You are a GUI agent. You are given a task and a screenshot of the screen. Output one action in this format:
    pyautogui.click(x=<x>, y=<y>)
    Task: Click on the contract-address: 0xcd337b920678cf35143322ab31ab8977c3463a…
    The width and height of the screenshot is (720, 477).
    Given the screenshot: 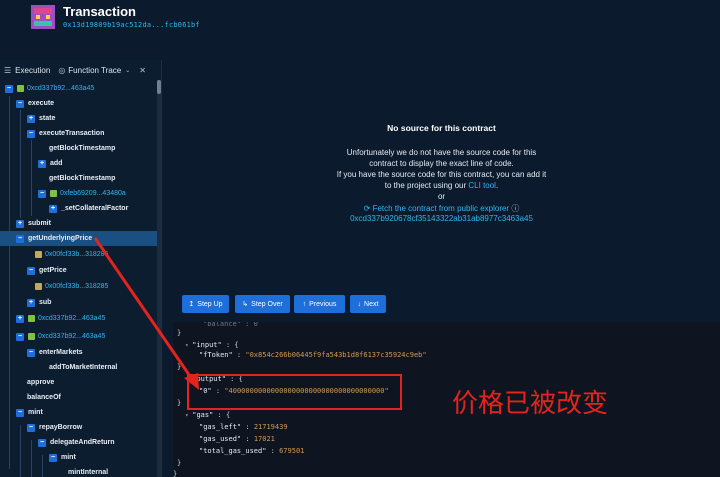 What is the action you would take?
    pyautogui.click(x=441, y=218)
    